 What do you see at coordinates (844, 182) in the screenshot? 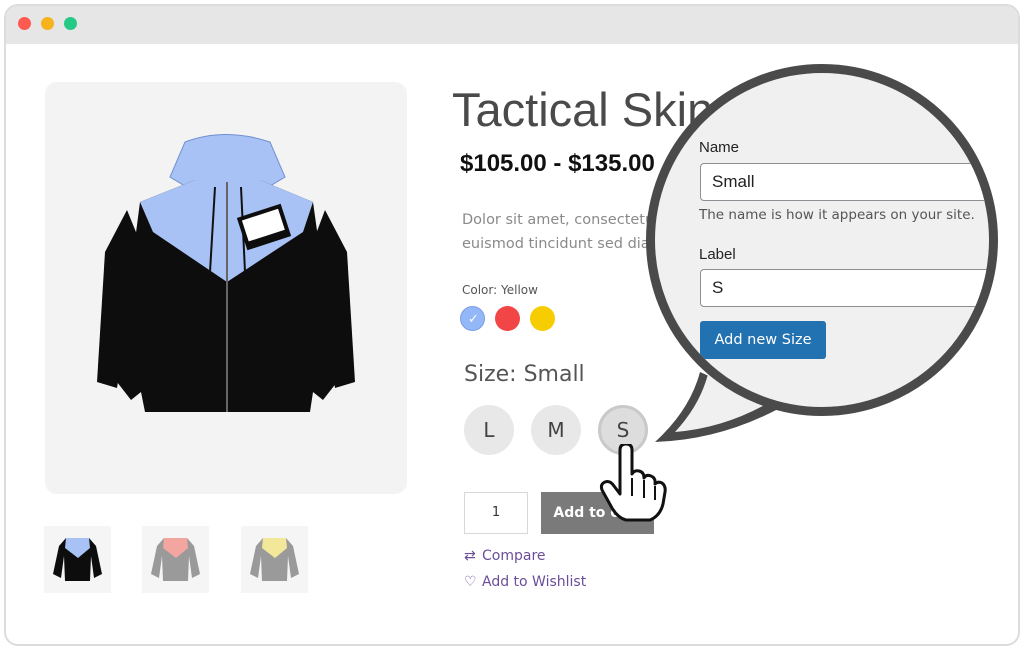
I see `name-input: Small` at bounding box center [844, 182].